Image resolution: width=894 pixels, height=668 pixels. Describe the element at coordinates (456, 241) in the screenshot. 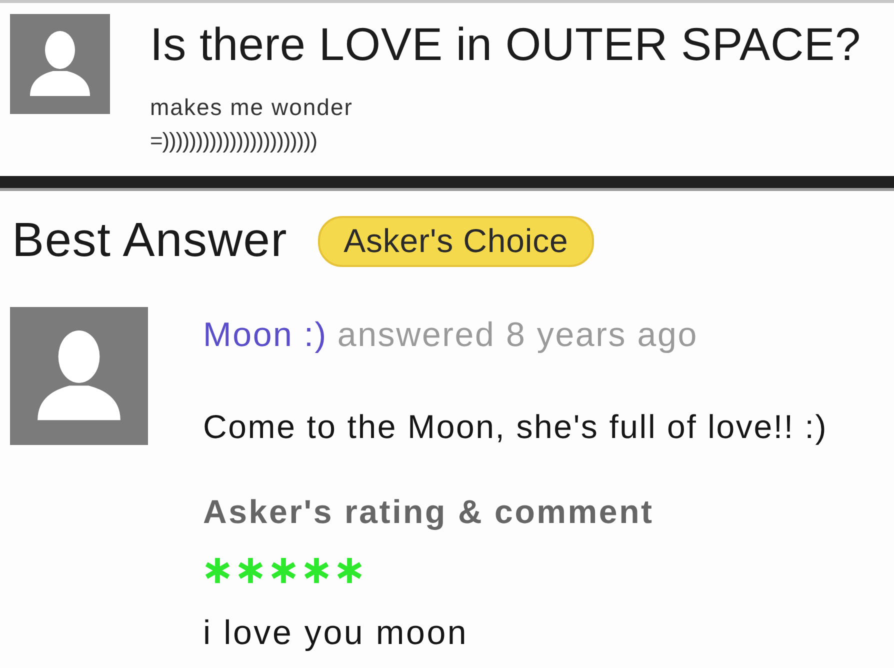

I see `choice-badge: Asker's Choice` at that location.